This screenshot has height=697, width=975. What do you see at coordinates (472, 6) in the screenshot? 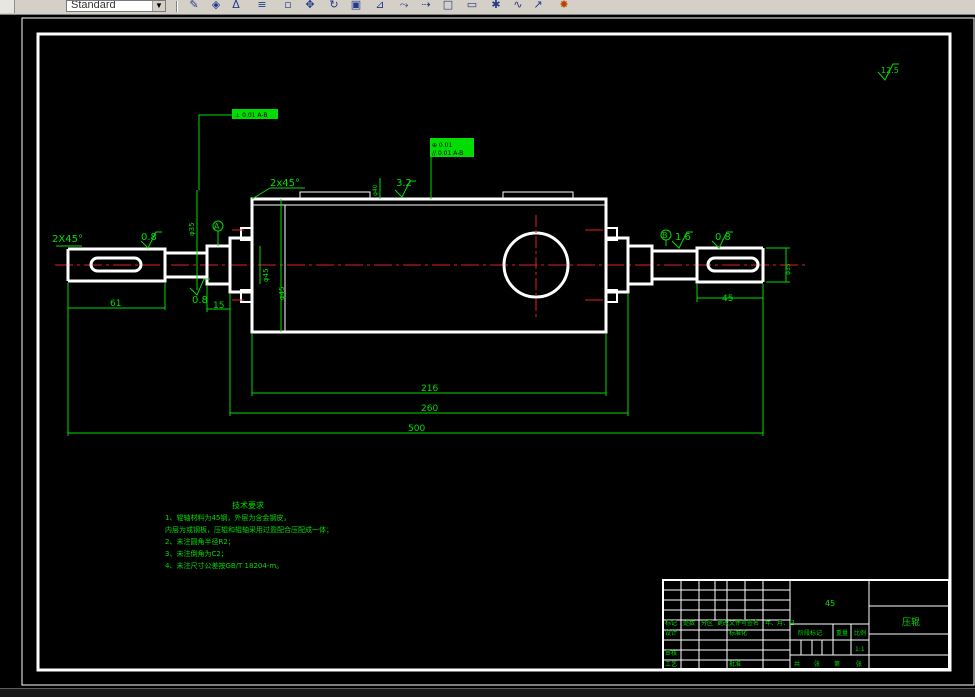
I see `block-icon: ▭` at bounding box center [472, 6].